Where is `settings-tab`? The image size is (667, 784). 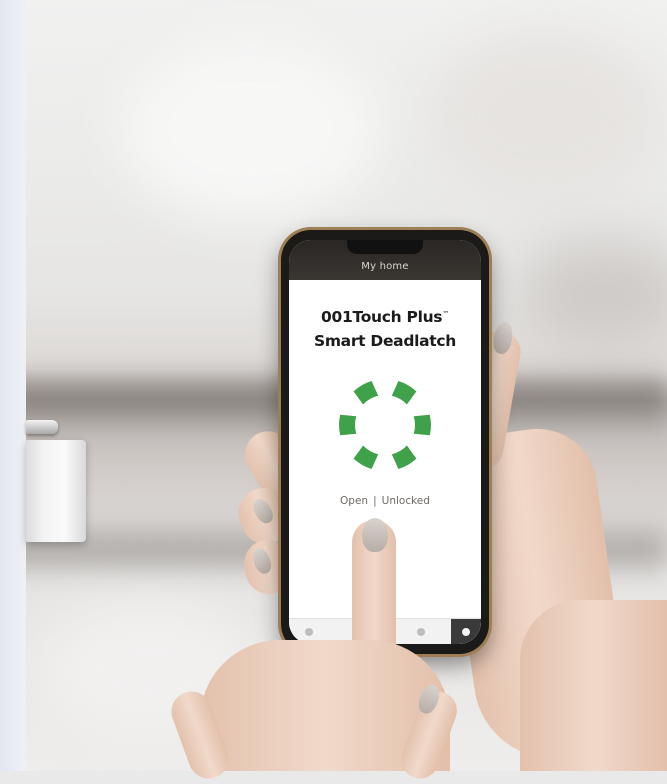 settings-tab is located at coordinates (466, 631).